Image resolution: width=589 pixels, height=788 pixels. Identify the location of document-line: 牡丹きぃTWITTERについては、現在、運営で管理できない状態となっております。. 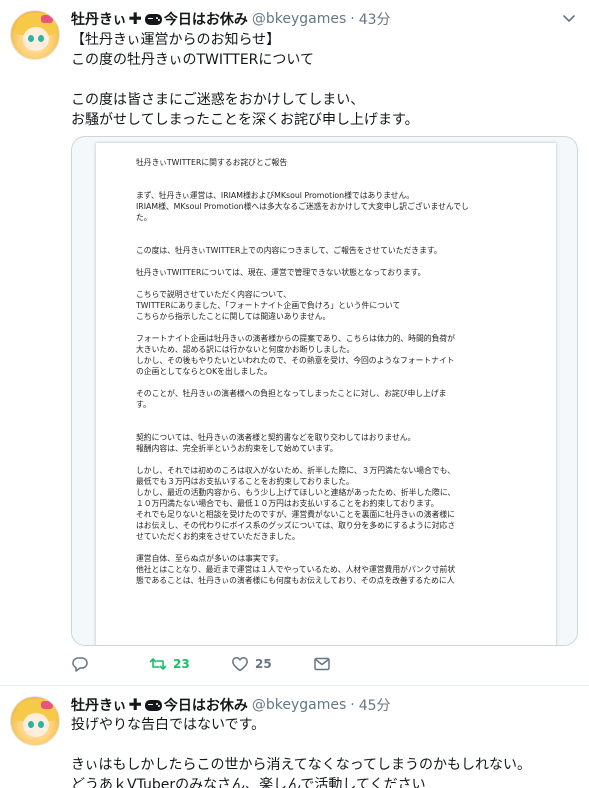
(281, 272).